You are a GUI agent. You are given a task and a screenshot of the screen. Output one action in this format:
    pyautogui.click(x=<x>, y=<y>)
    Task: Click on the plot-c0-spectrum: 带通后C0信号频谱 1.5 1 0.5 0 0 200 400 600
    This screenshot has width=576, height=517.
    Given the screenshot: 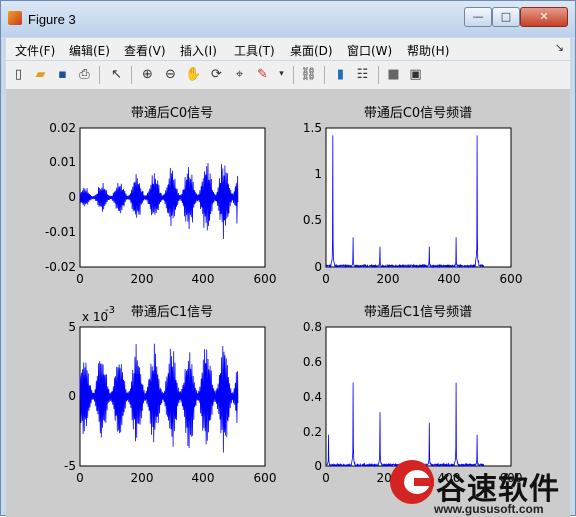 What is the action you would take?
    pyautogui.click(x=413, y=196)
    